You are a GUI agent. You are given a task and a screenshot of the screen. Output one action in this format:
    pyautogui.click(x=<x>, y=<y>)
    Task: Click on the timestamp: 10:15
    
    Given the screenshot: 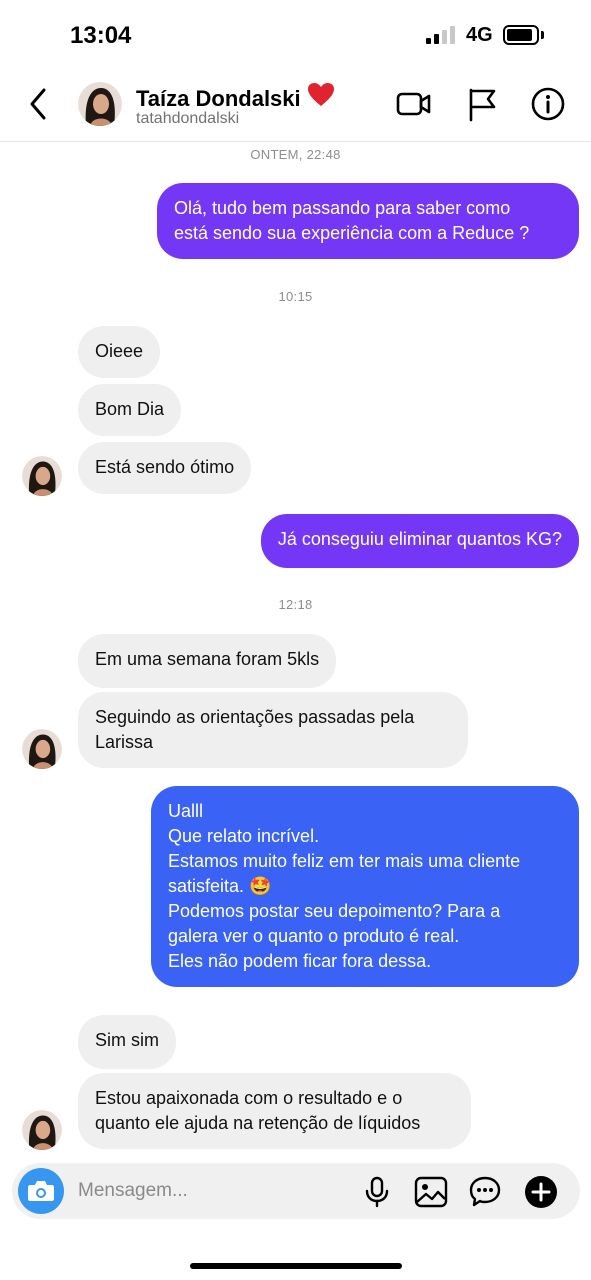 What is the action you would take?
    pyautogui.click(x=295, y=296)
    